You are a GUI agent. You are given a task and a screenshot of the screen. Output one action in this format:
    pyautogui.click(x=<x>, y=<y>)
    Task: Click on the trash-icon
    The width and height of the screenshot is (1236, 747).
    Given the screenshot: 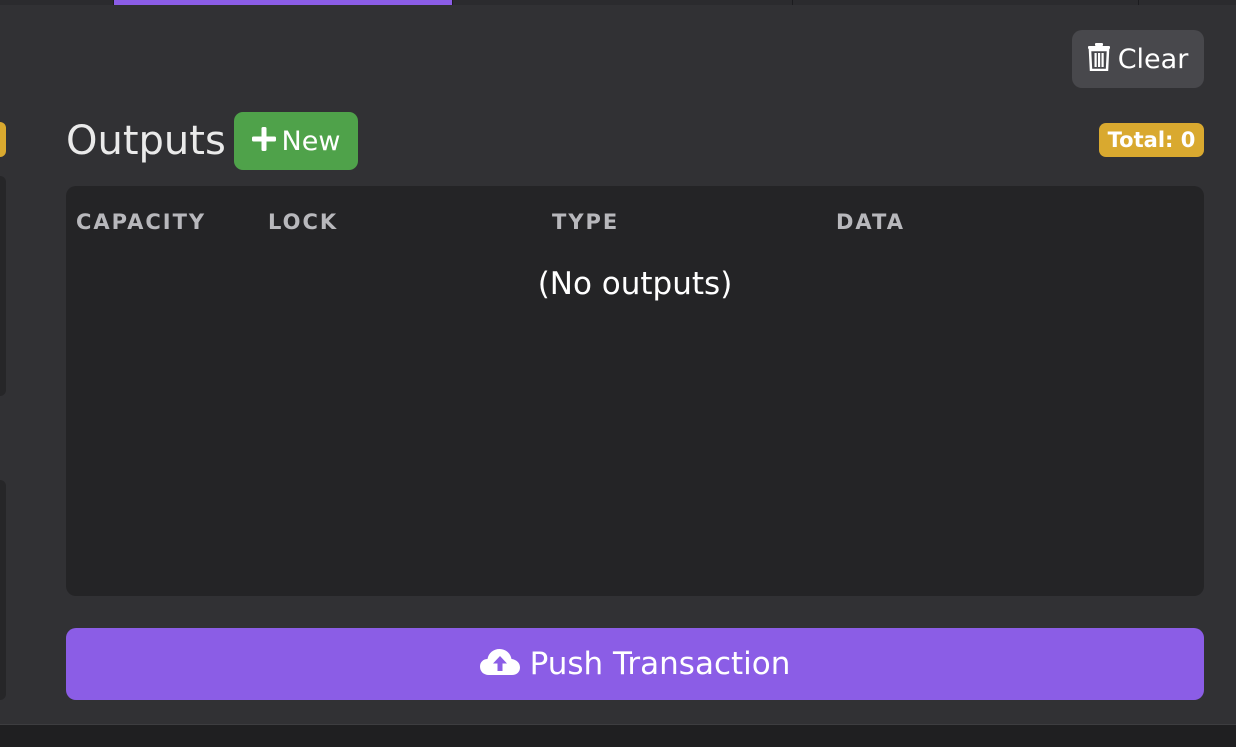 What is the action you would take?
    pyautogui.click(x=1098, y=59)
    